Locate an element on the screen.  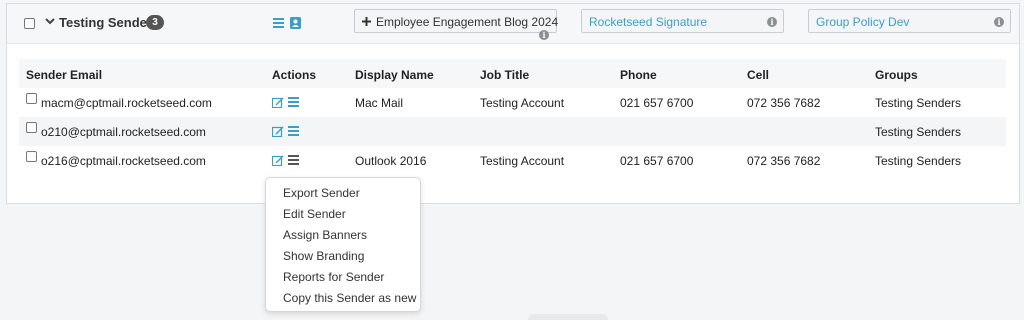
column-header-phone: Phone is located at coordinates (638, 75).